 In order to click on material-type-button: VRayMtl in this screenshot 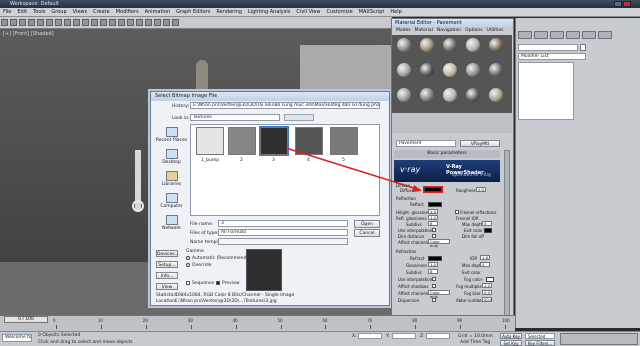, I will do `click(480, 143)`.